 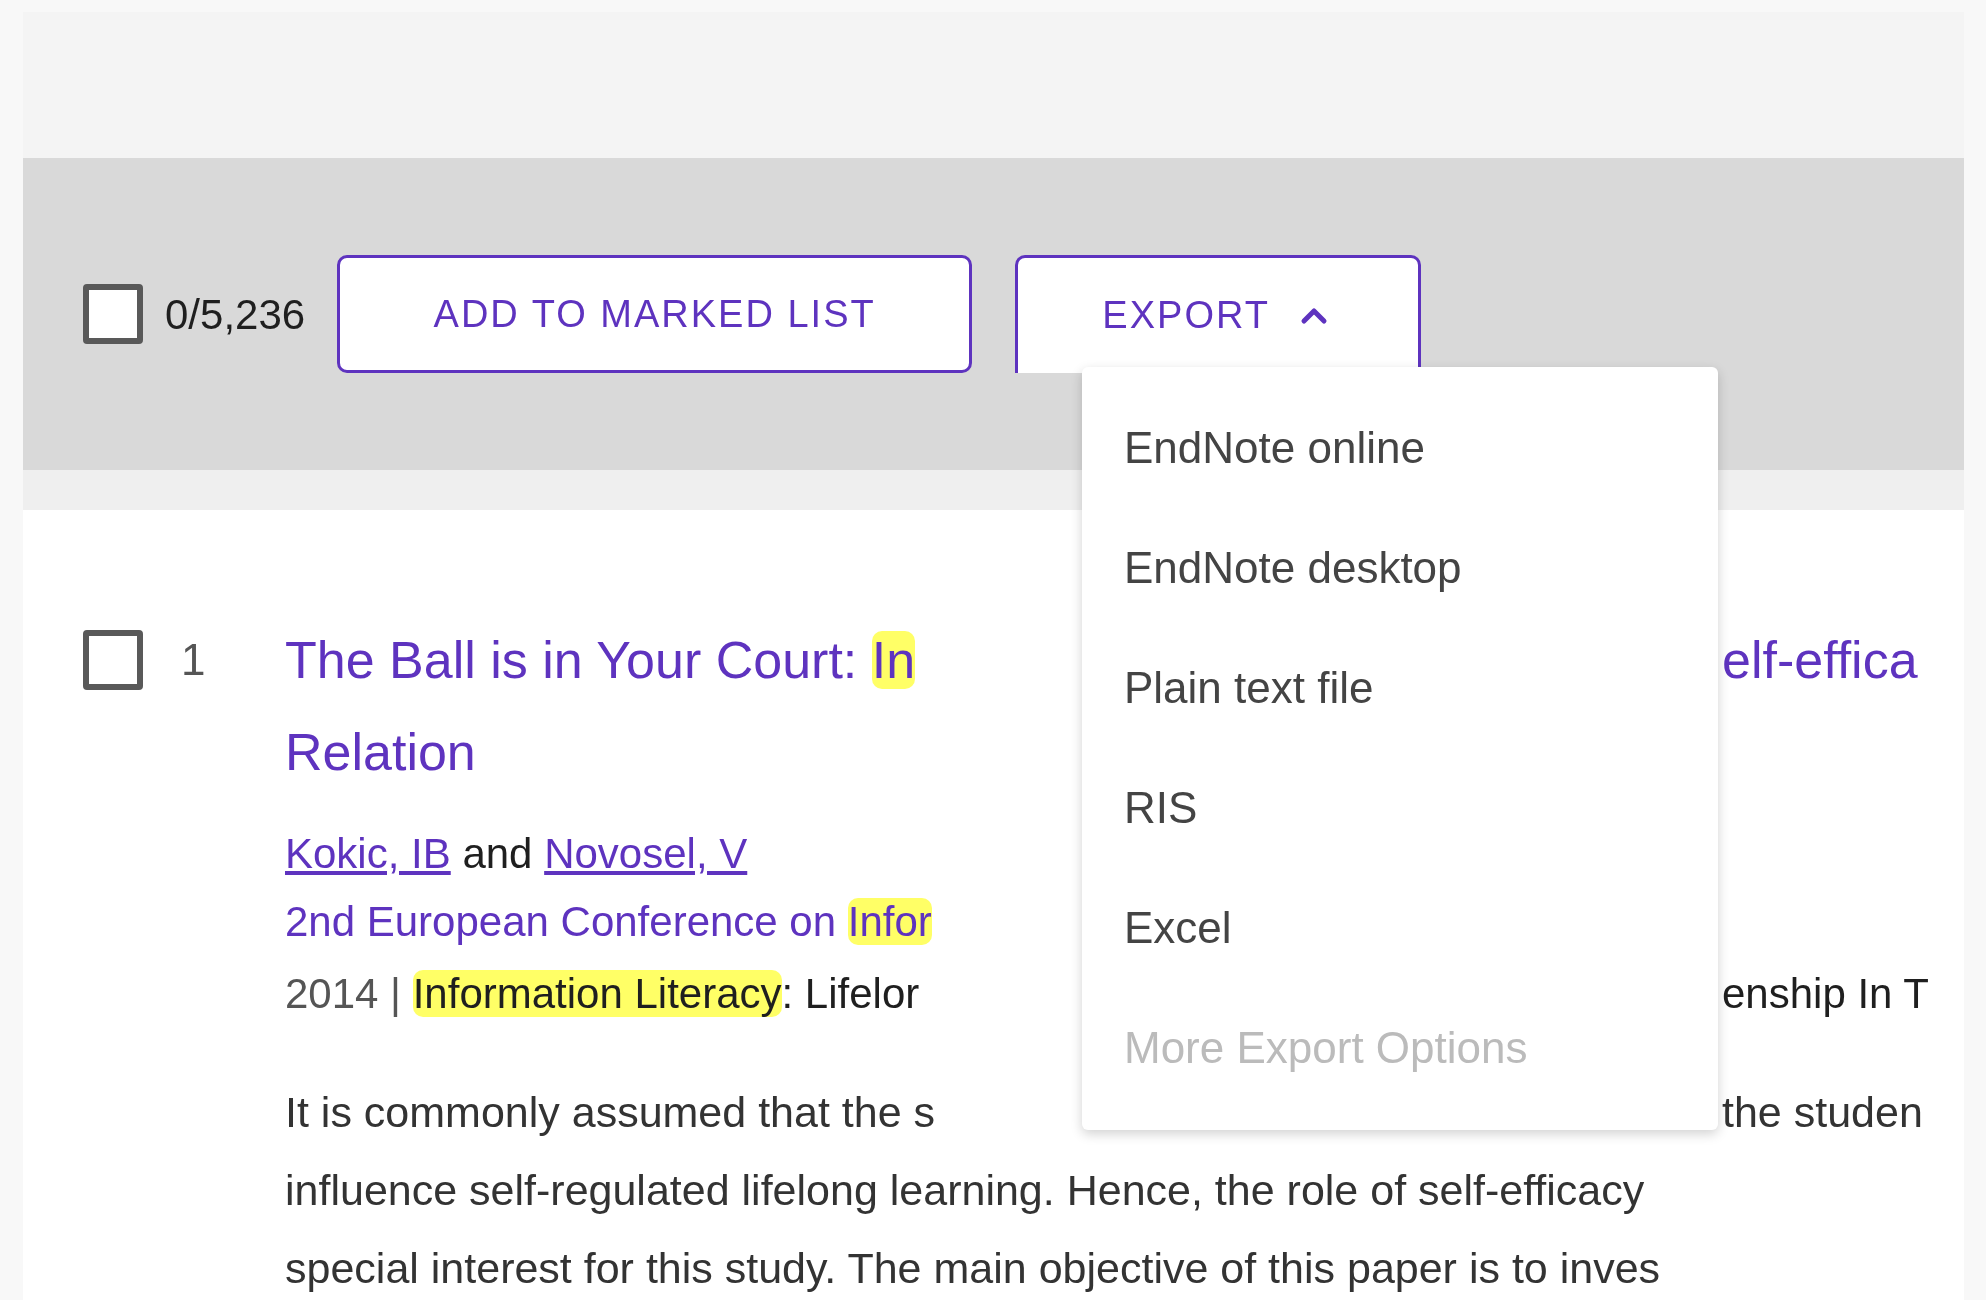 I want to click on abstract-text: influence self-regulated lifelong learning. Hence, the role of self-efficacy, so click(x=965, y=1190).